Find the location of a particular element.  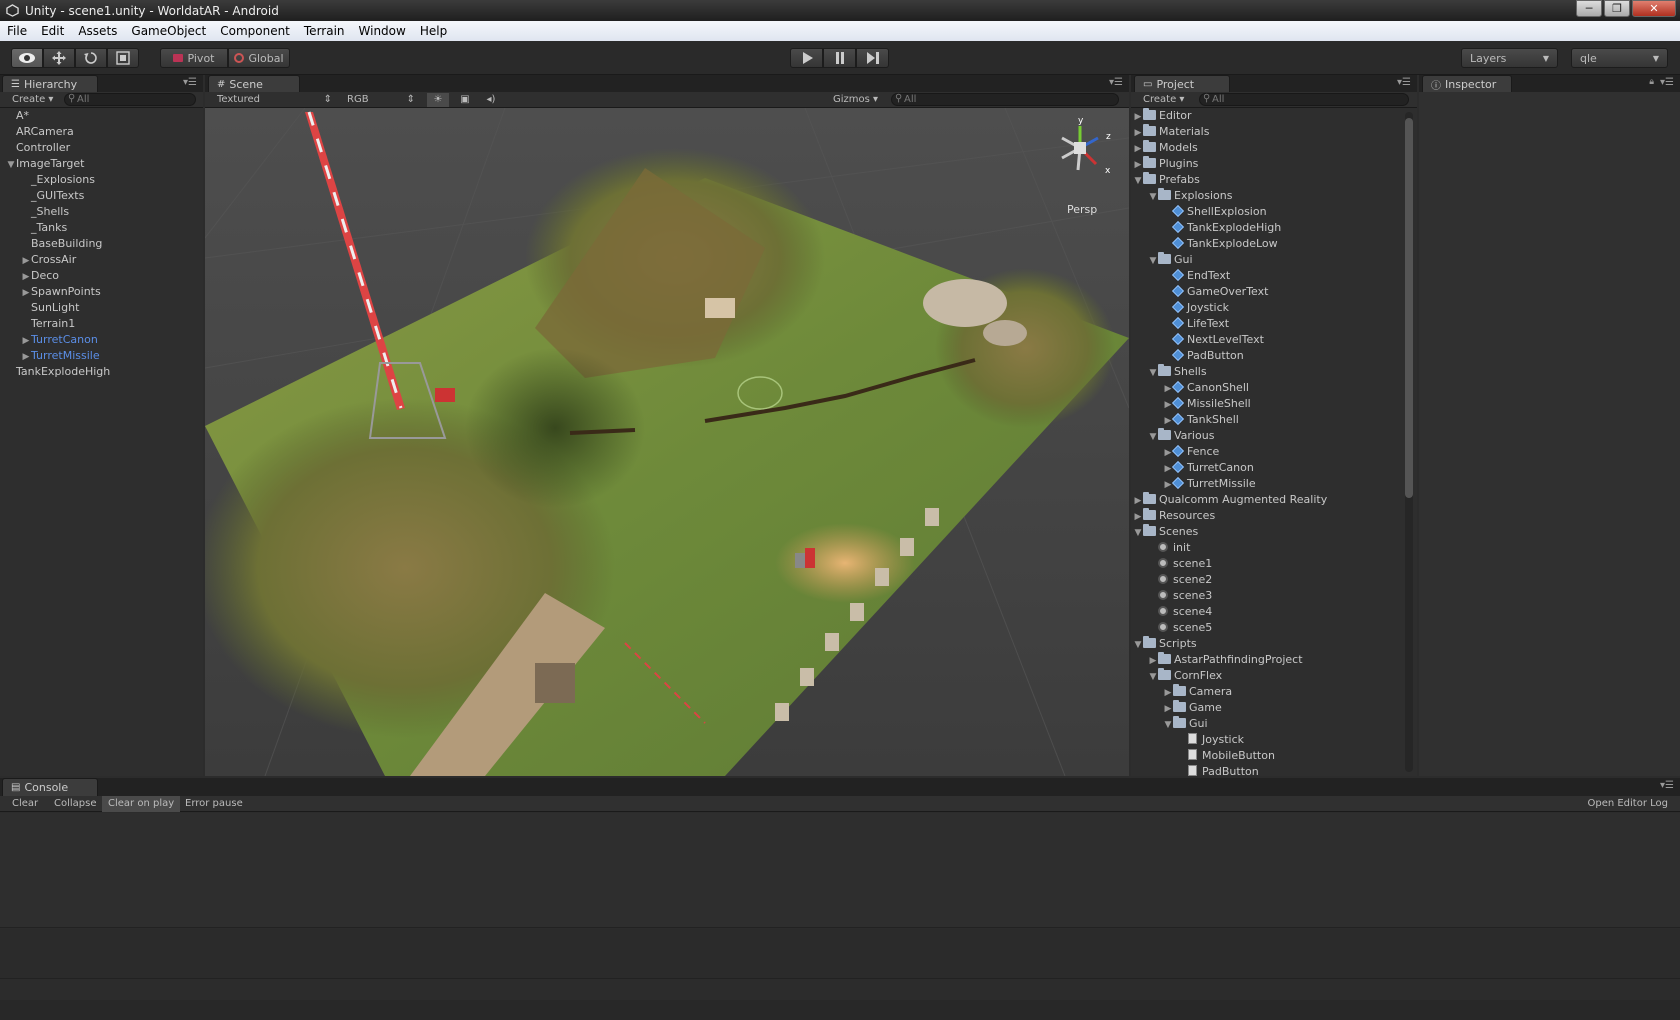

open-editor-log-button: Open Editor Log is located at coordinates (1627, 804).